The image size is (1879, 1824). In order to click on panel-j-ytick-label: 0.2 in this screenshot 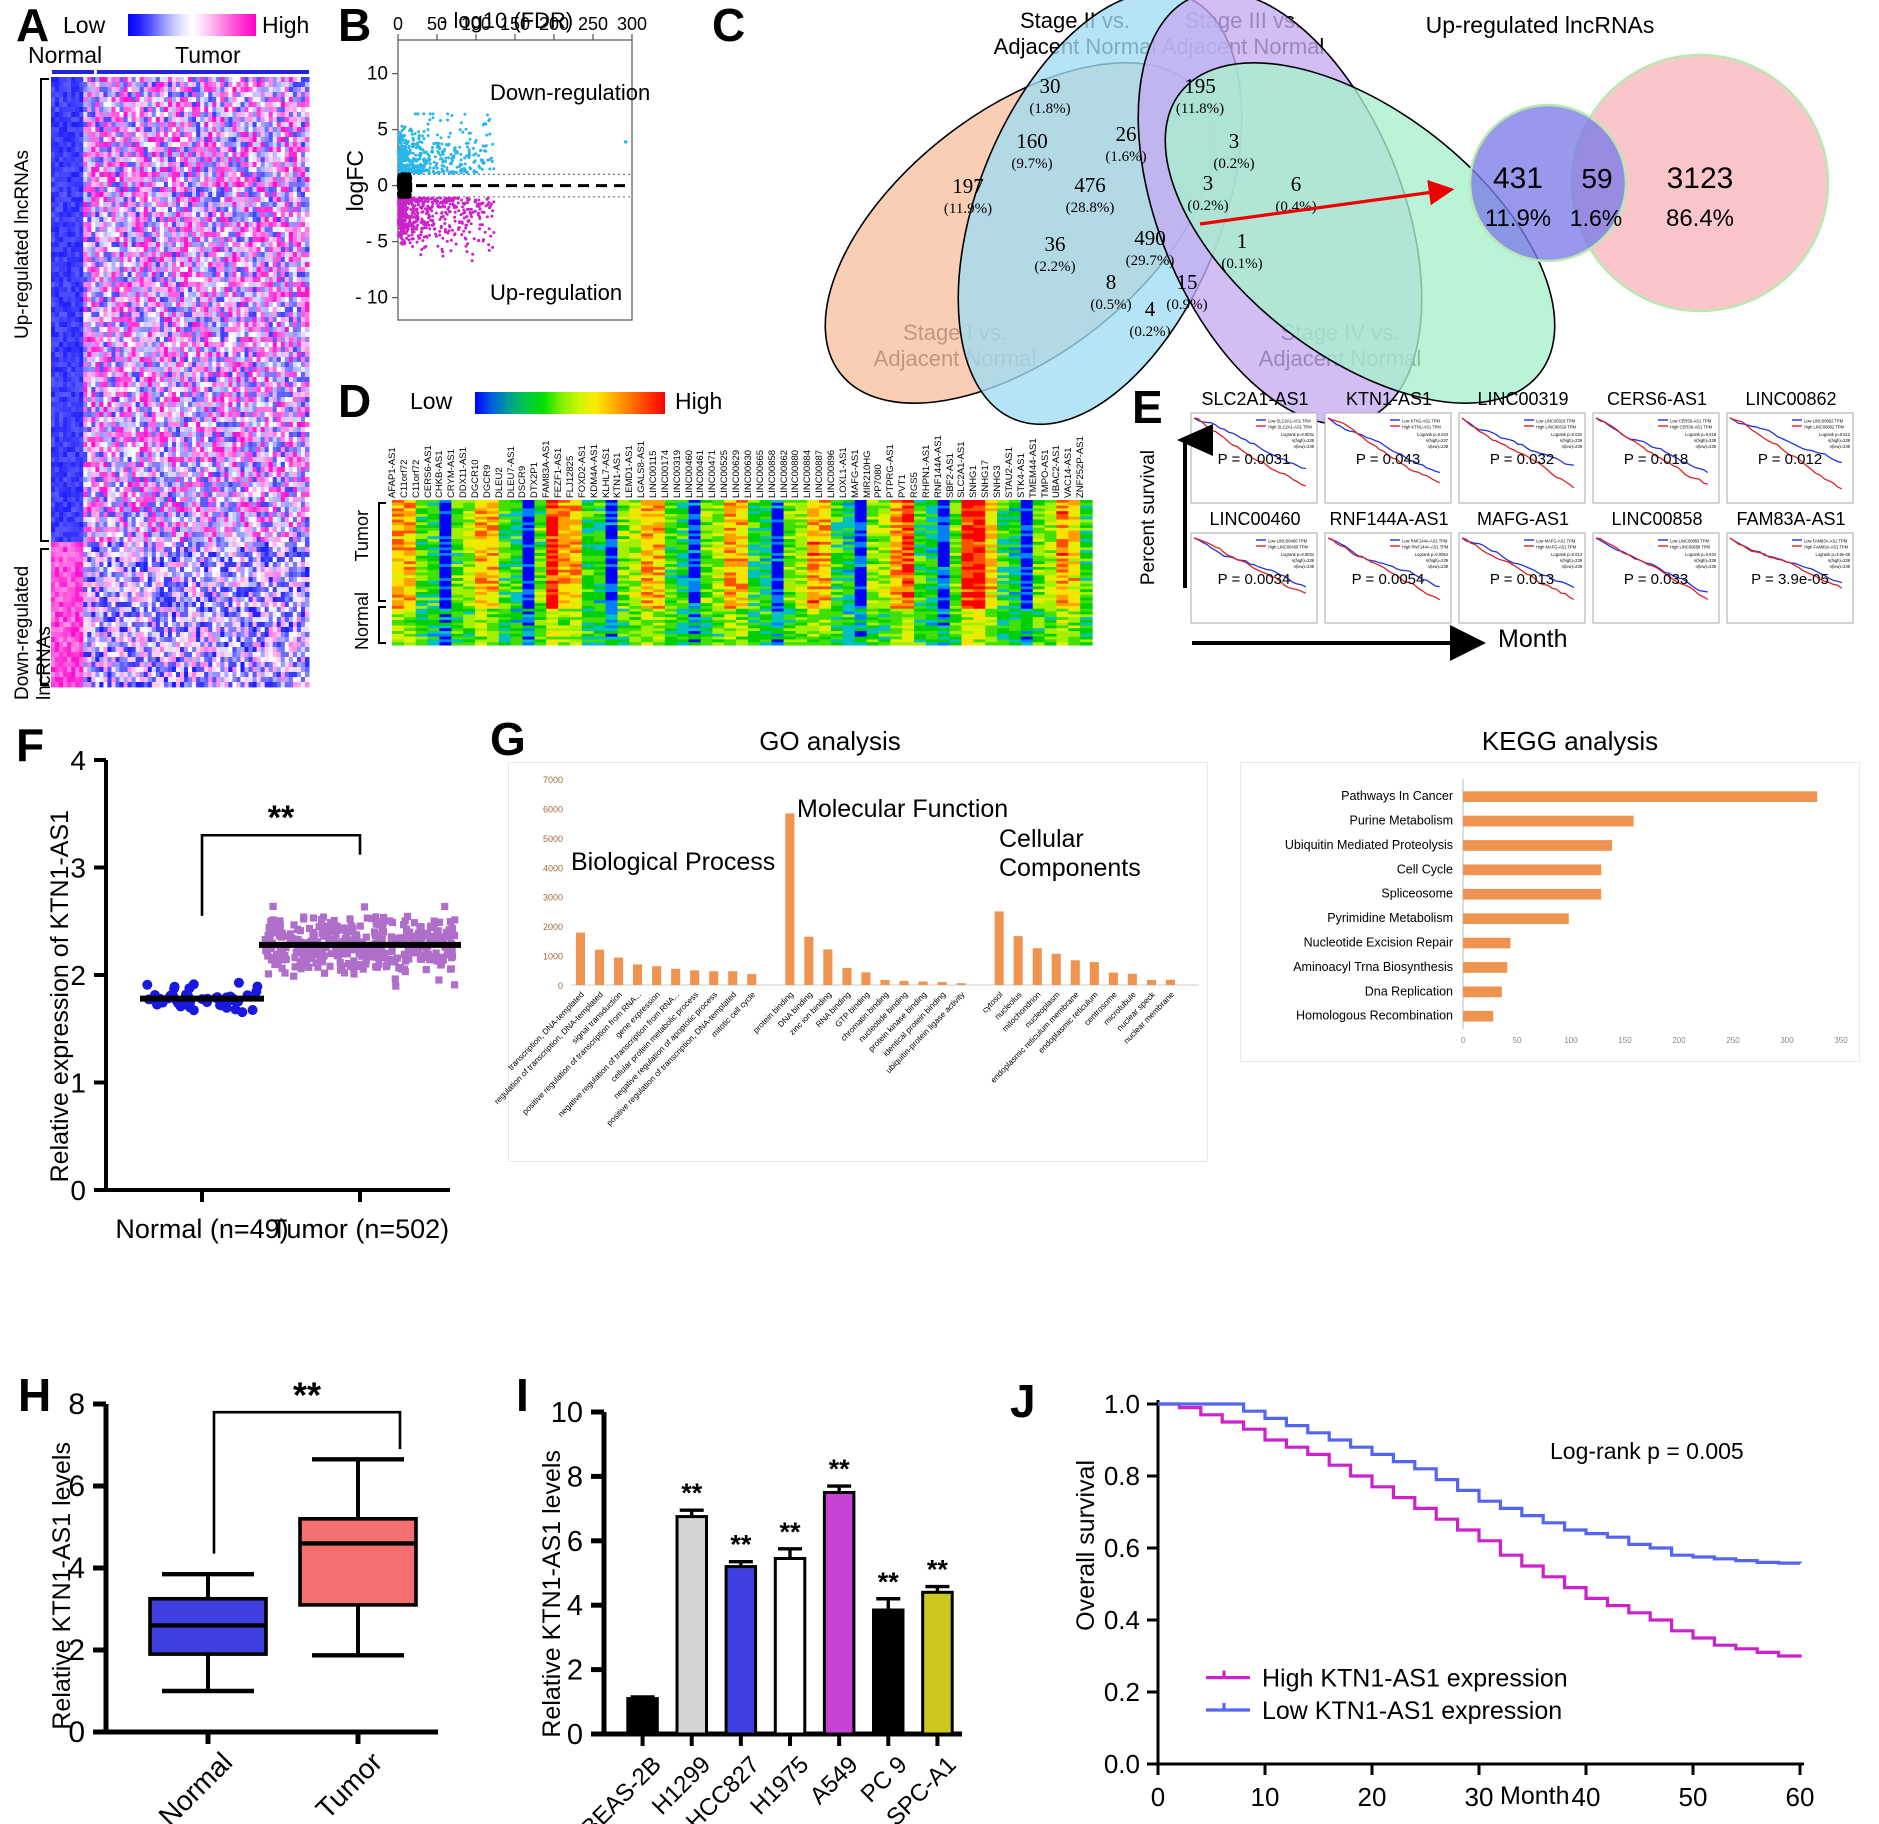, I will do `click(1122, 1692)`.